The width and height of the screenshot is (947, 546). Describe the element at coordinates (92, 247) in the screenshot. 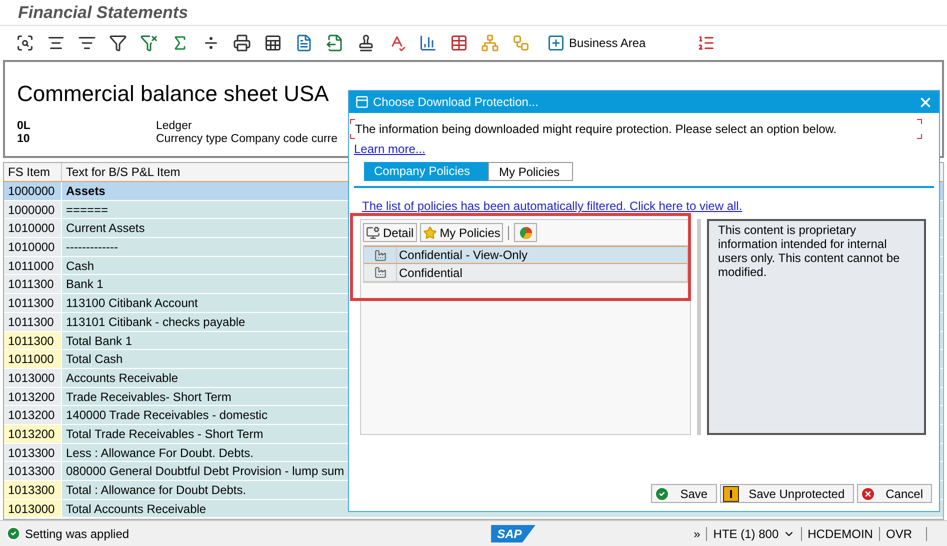

I see `table-cell-text: -------------` at that location.